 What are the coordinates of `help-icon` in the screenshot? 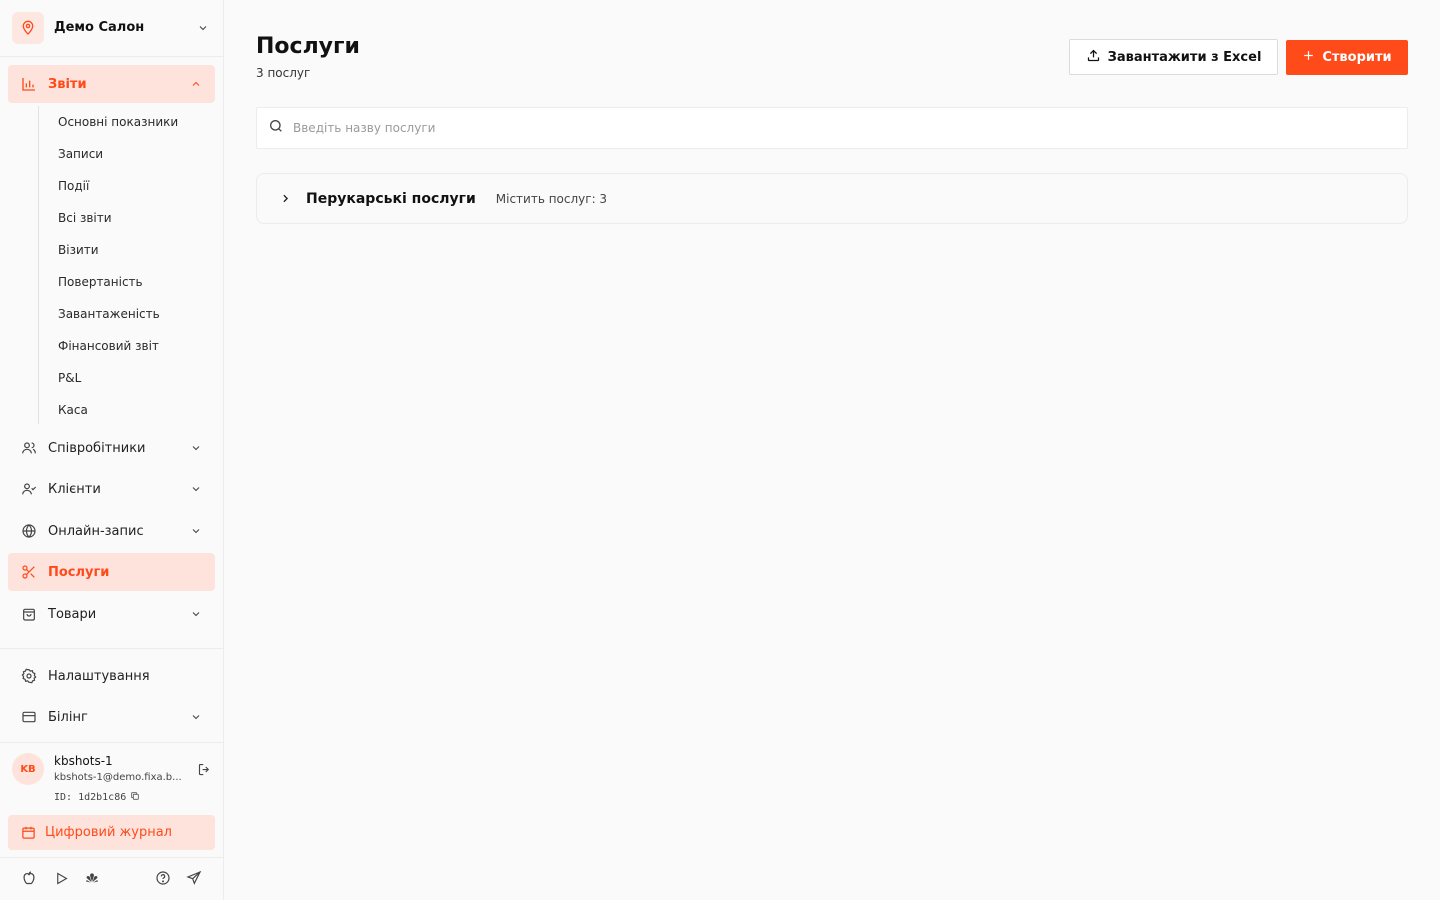 It's located at (163, 878).